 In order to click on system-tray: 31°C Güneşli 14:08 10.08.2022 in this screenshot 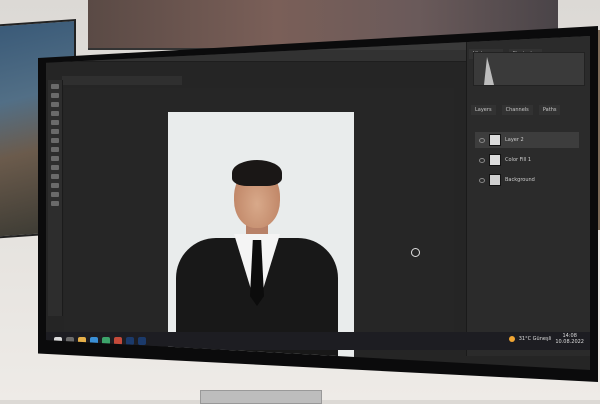, I will do `click(546, 339)`.